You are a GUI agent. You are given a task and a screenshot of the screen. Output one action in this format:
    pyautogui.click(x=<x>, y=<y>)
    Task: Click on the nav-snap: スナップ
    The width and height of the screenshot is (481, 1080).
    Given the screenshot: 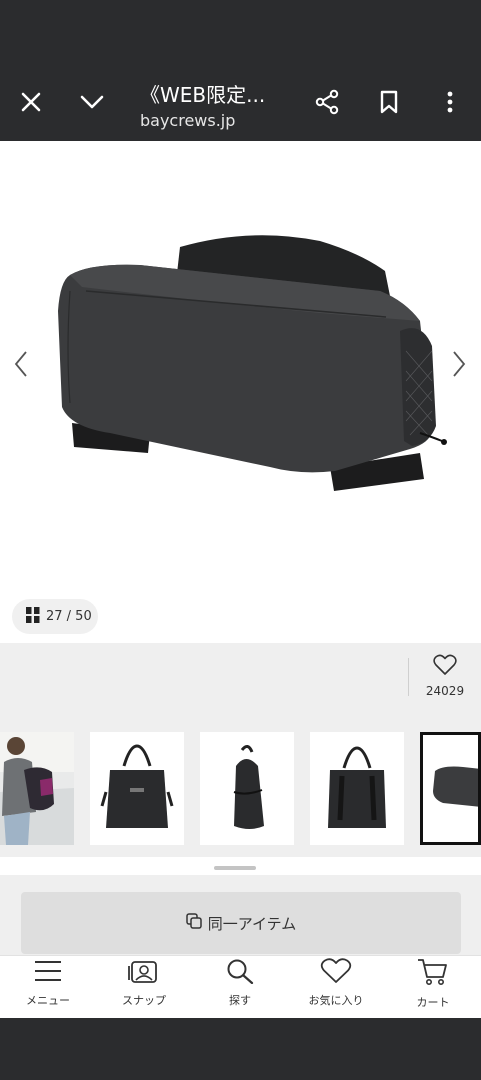 What is the action you would take?
    pyautogui.click(x=144, y=987)
    